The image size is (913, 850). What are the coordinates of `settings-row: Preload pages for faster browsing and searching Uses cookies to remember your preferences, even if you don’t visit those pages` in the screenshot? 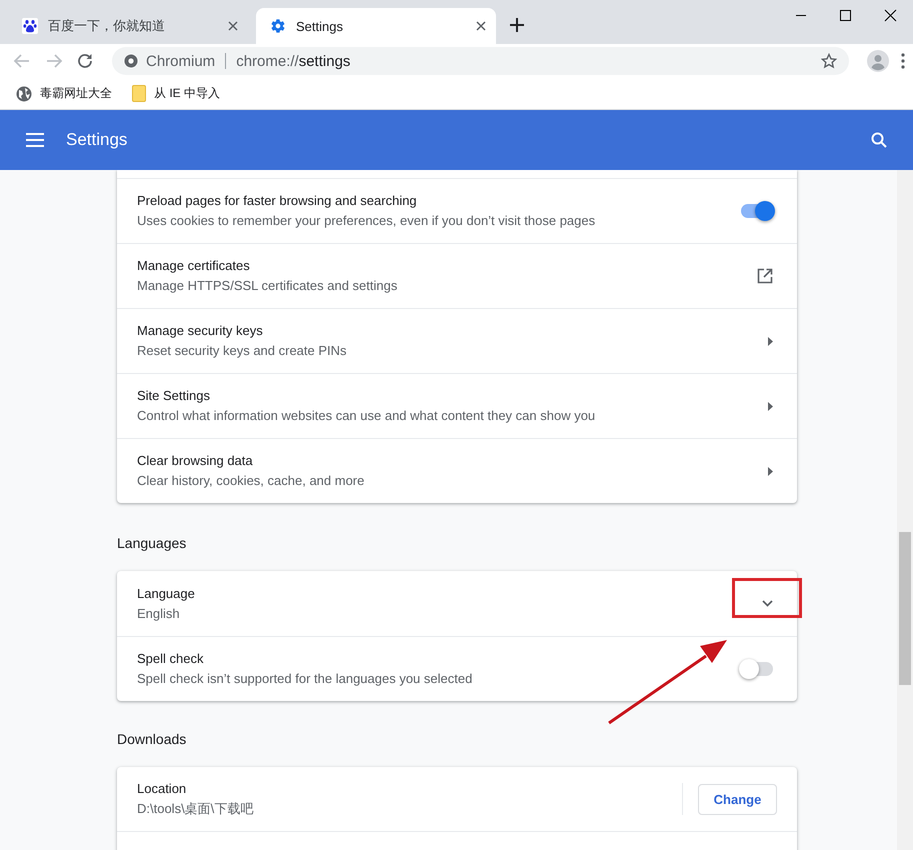 It's located at (457, 210).